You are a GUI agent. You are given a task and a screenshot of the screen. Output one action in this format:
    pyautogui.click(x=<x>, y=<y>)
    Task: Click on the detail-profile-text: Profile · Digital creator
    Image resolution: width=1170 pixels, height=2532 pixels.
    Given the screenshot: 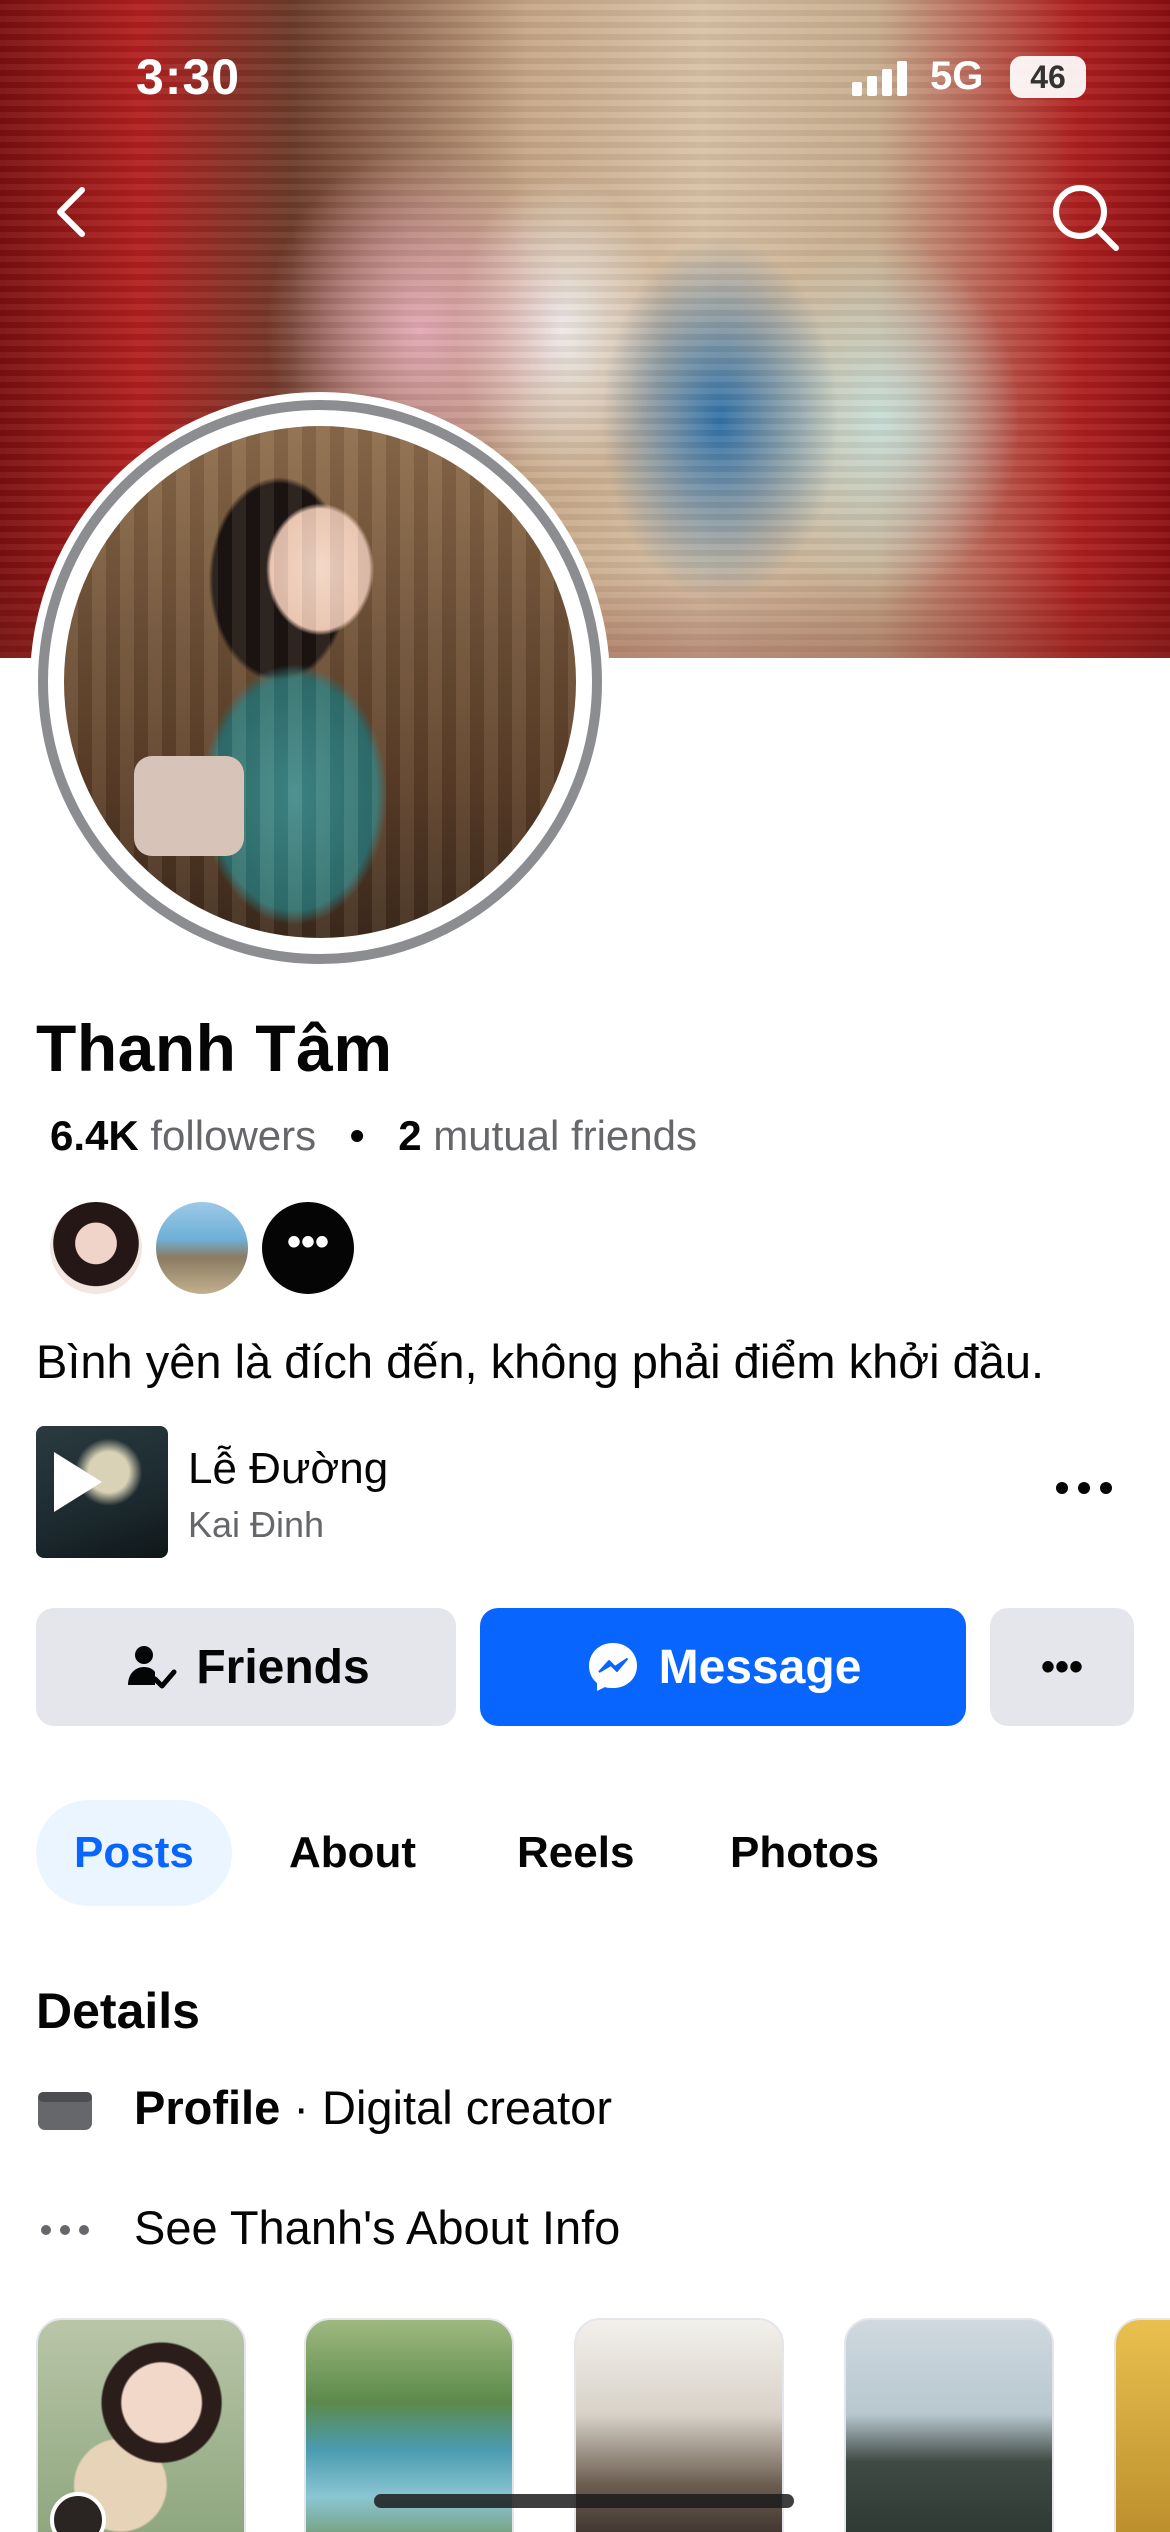 What is the action you would take?
    pyautogui.click(x=373, y=2107)
    